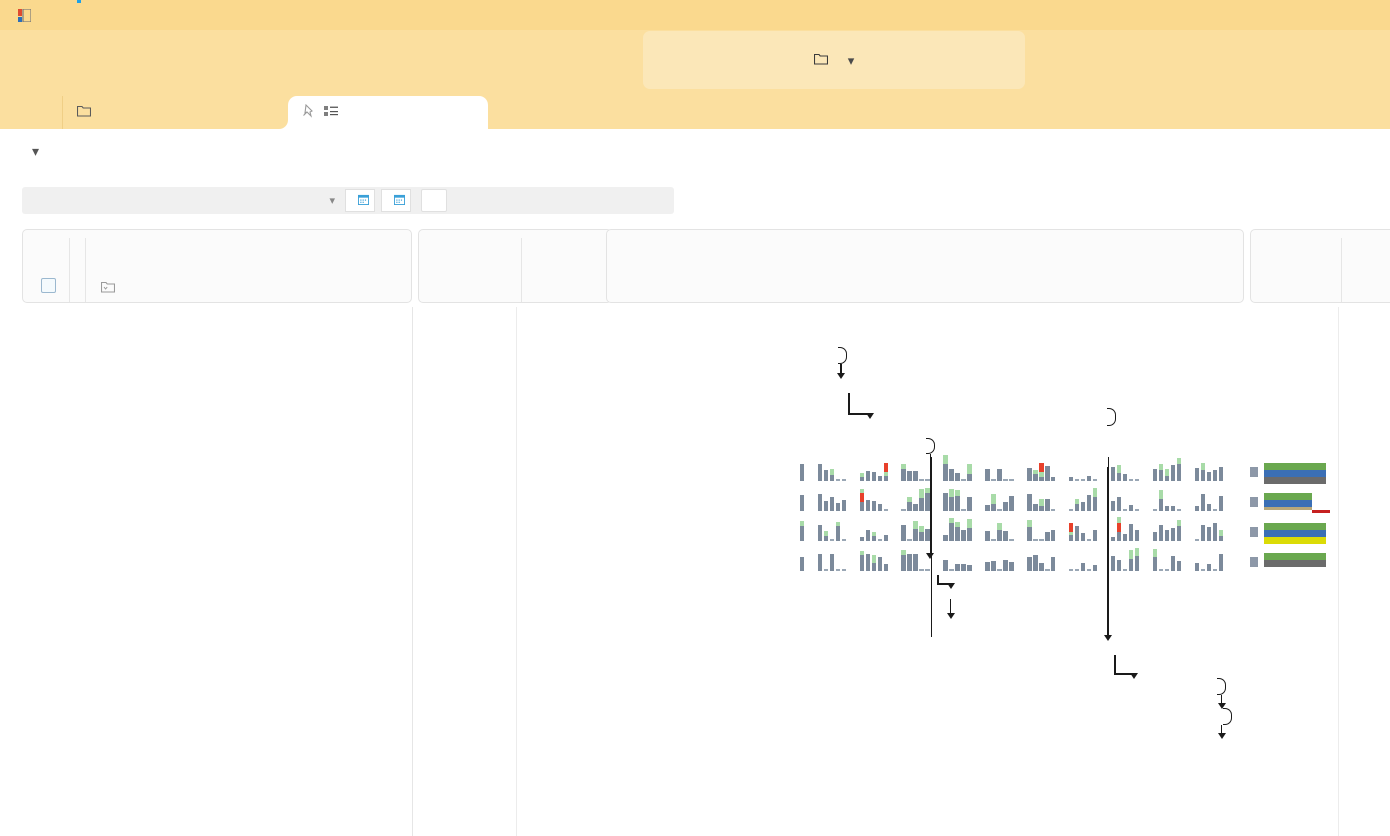 The image size is (1390, 836). What do you see at coordinates (834, 61) in the screenshot?
I see `breadcrumb-current: ▾` at bounding box center [834, 61].